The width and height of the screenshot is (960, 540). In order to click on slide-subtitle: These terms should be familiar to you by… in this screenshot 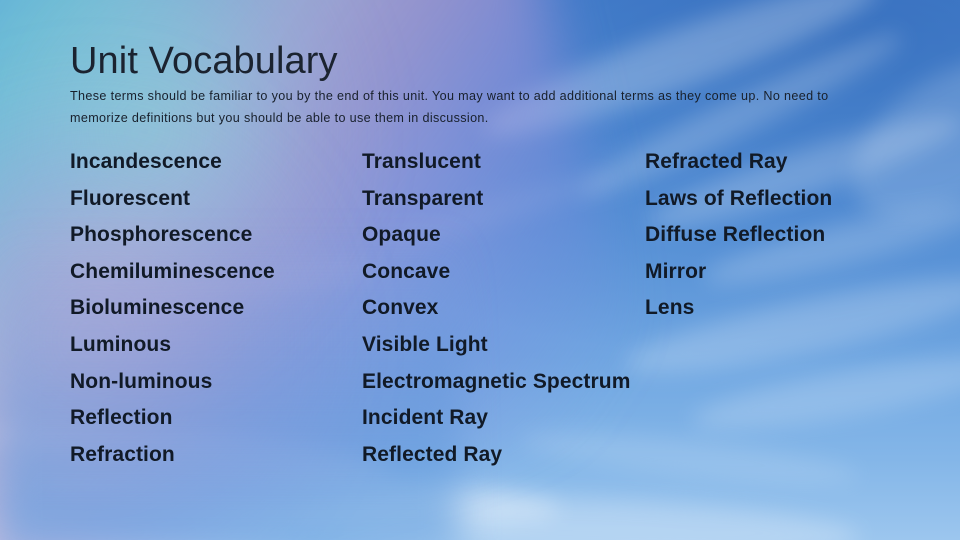, I will do `click(449, 107)`.